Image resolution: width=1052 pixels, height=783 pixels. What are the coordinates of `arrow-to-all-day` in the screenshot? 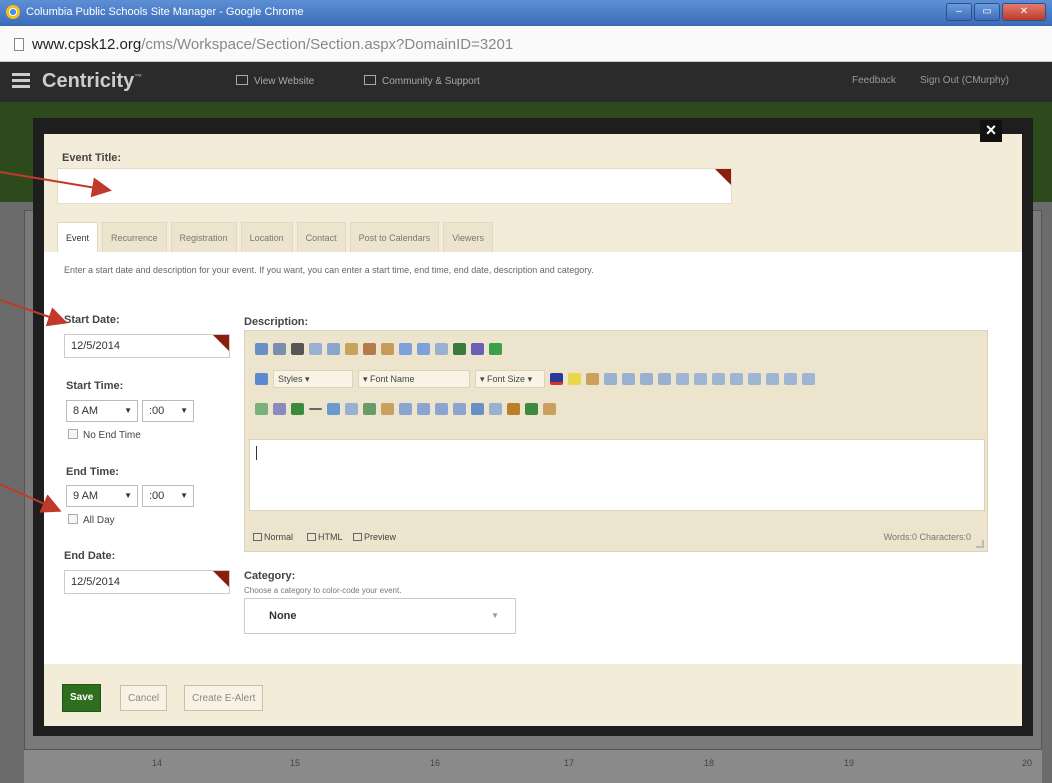 It's located at (31, 498).